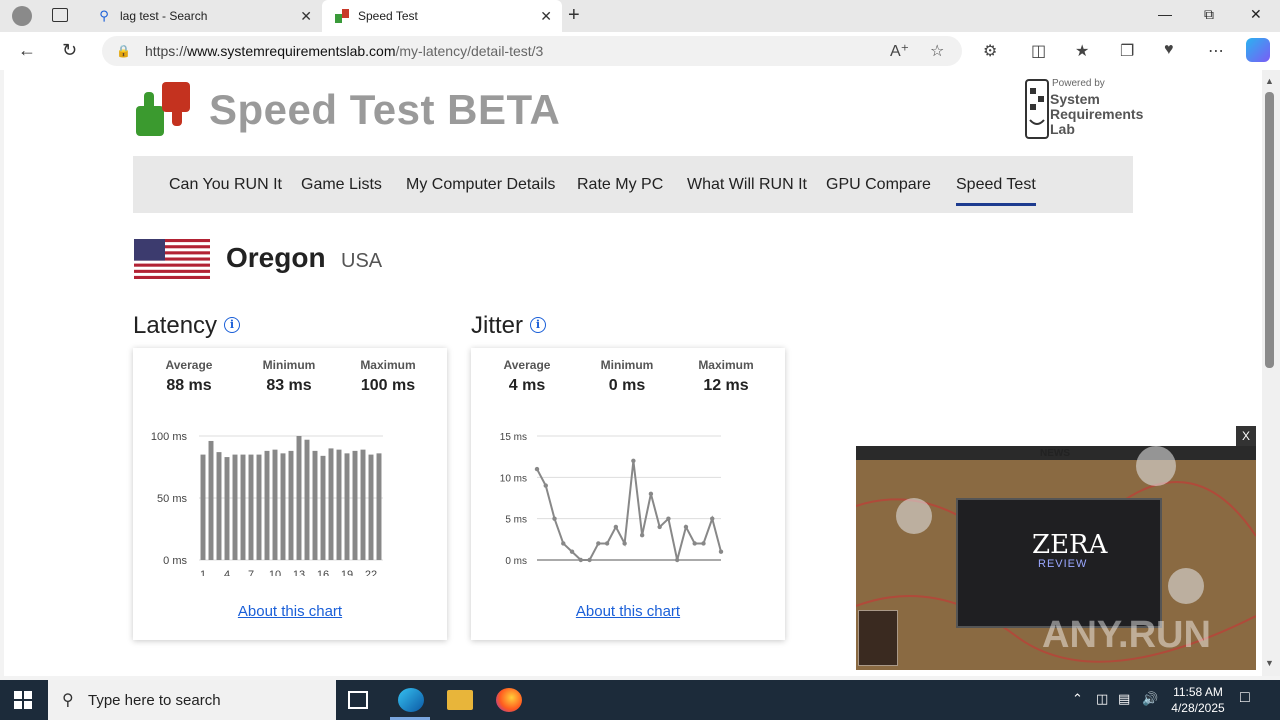 The width and height of the screenshot is (1280, 720). What do you see at coordinates (726, 365) in the screenshot?
I see `jitter-maximum-label: Maximum` at bounding box center [726, 365].